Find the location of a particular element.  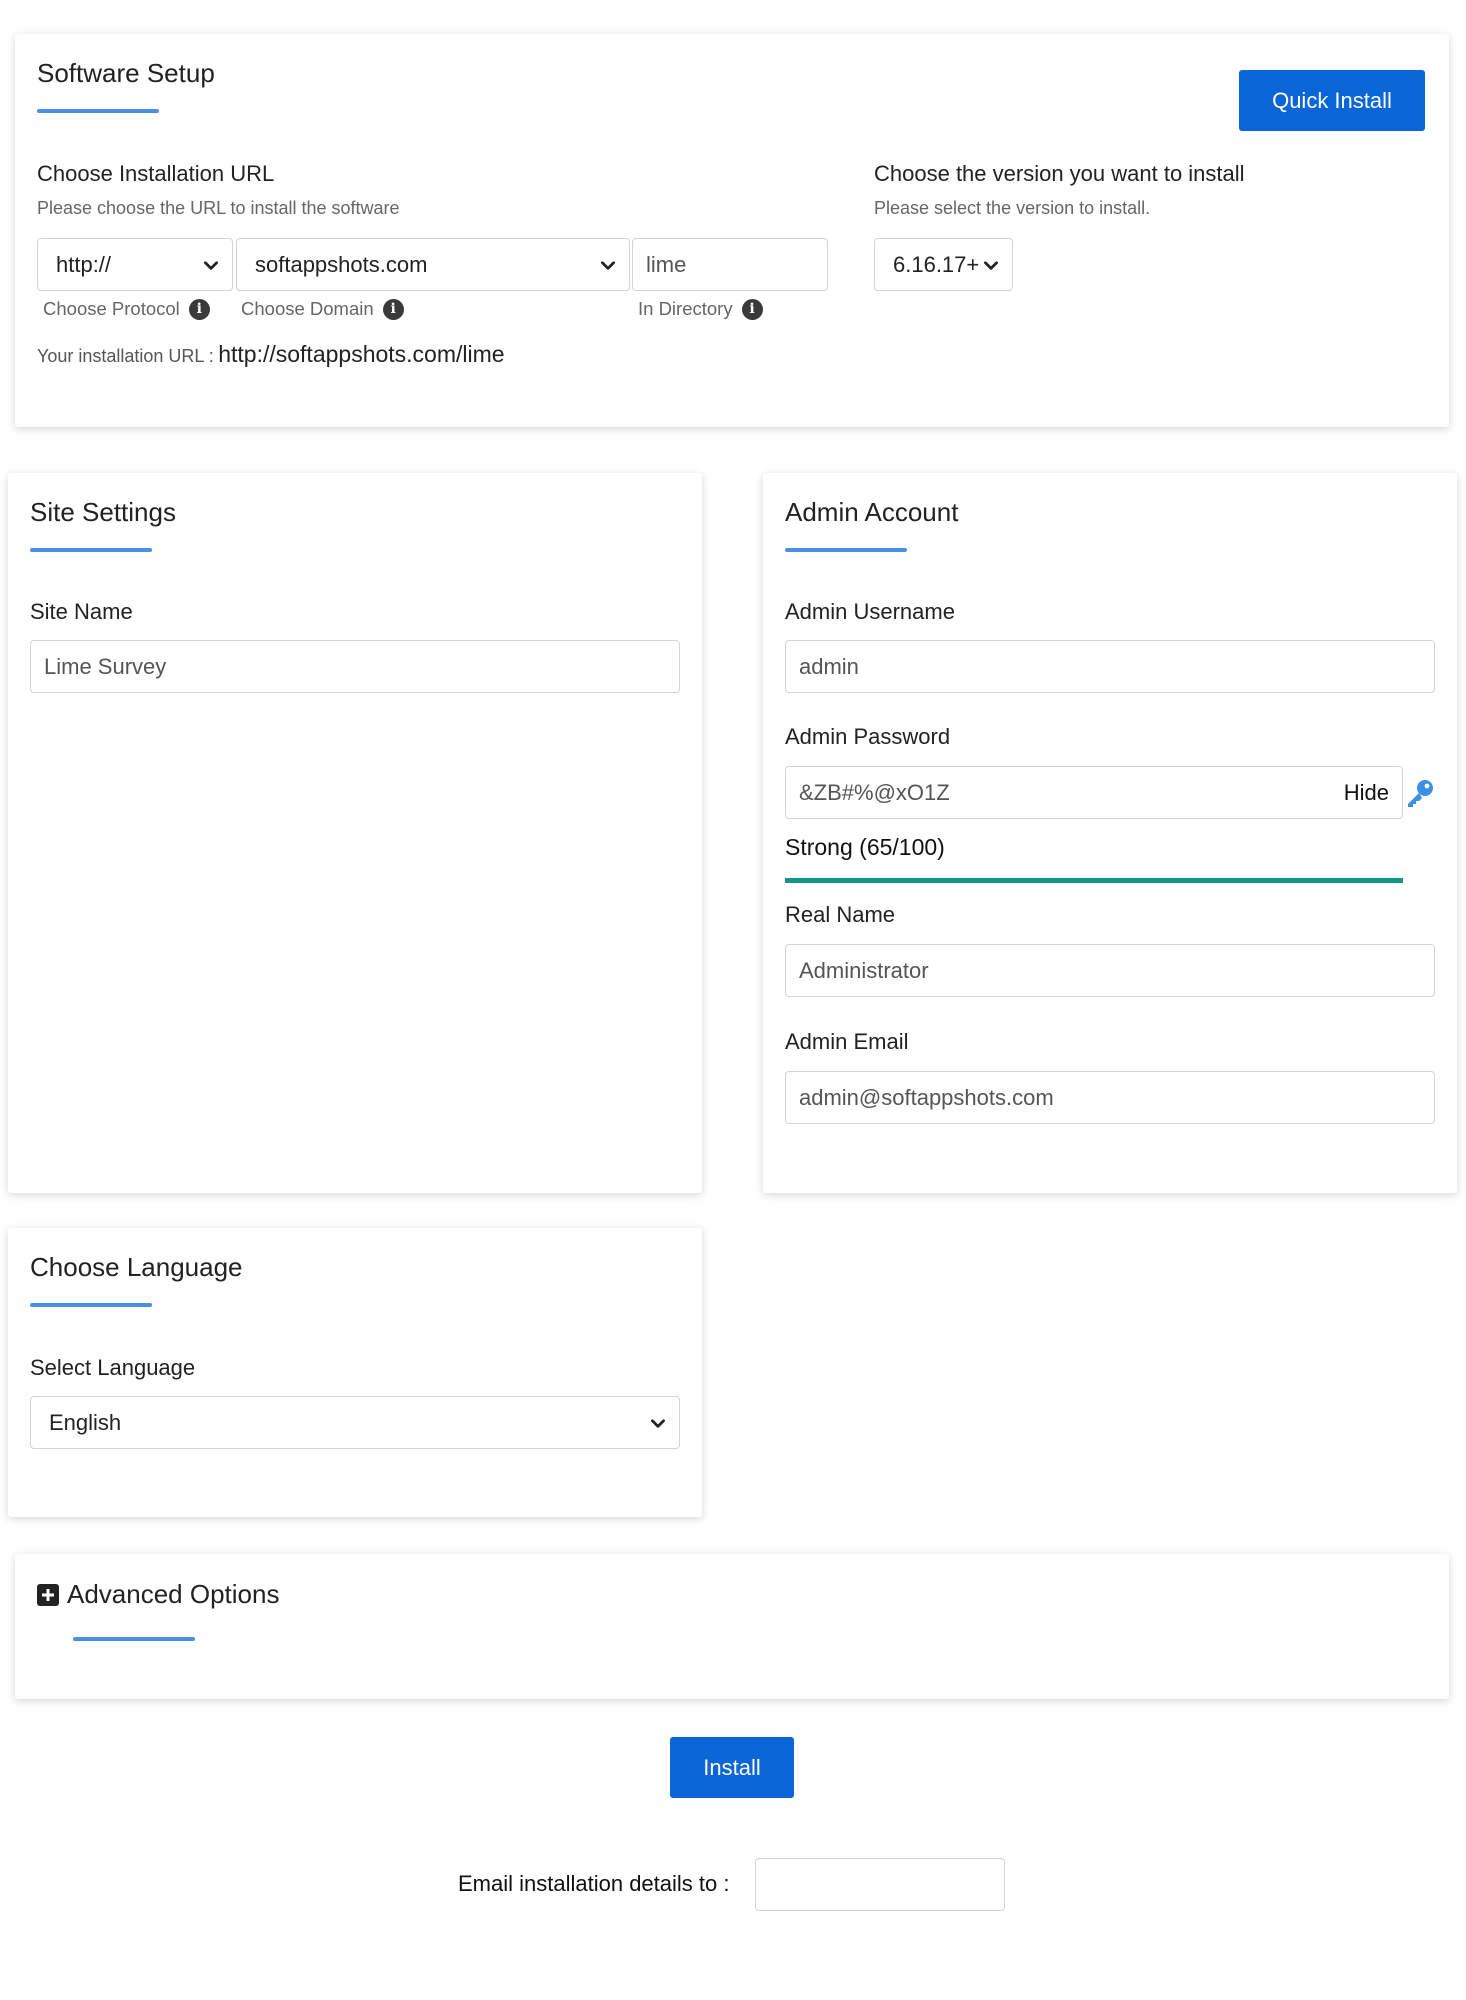

version-hint: Please select the version to install. is located at coordinates (1012, 208).